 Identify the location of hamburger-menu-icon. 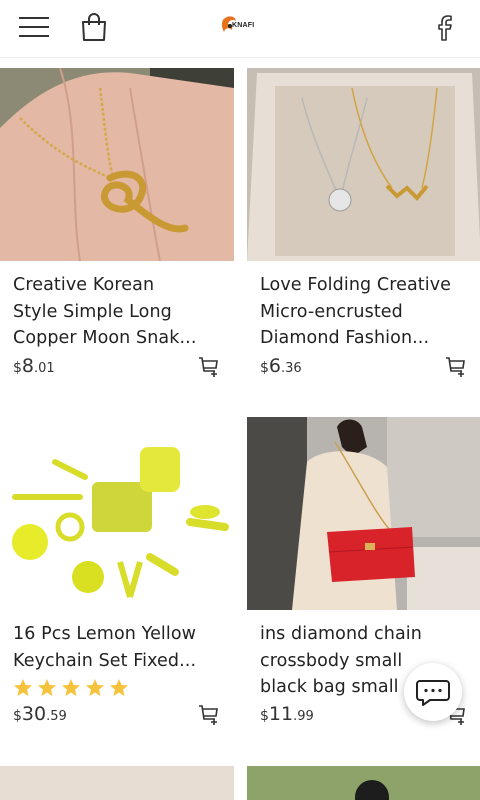
(34, 27).